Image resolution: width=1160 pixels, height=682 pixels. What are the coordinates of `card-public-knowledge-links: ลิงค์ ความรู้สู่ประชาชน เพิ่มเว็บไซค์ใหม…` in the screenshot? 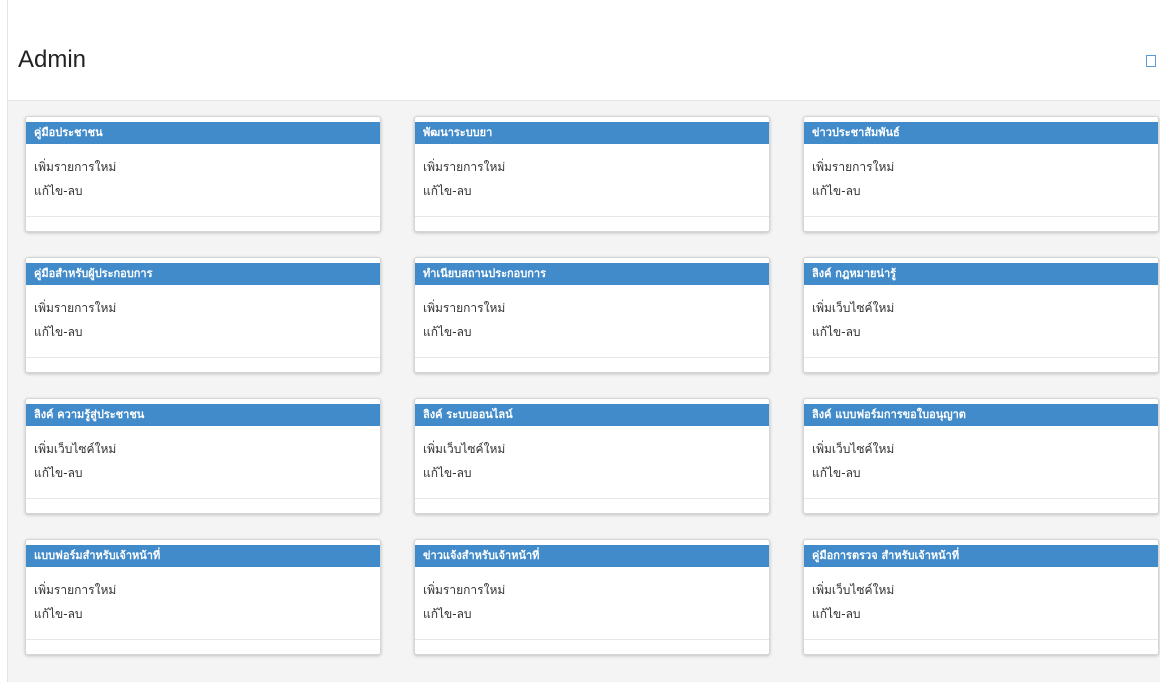 It's located at (203, 456).